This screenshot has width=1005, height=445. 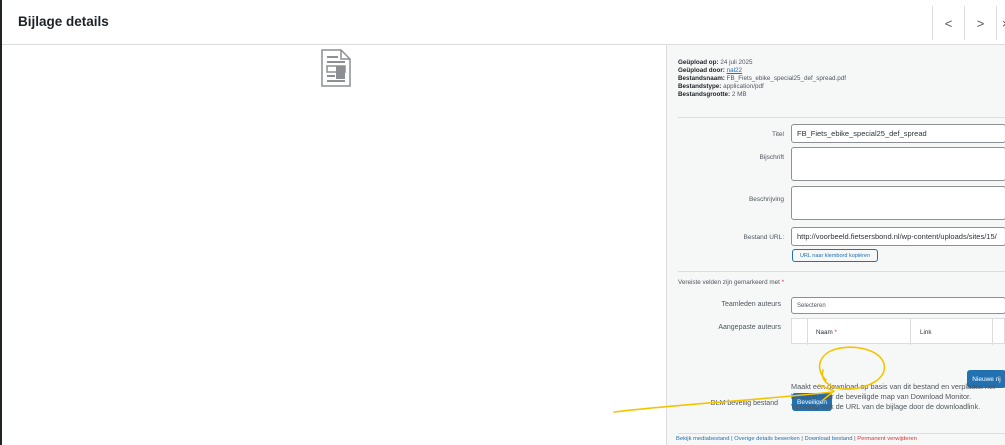 I want to click on dlm-protect-label: DLM beveilig bestand, so click(x=744, y=403).